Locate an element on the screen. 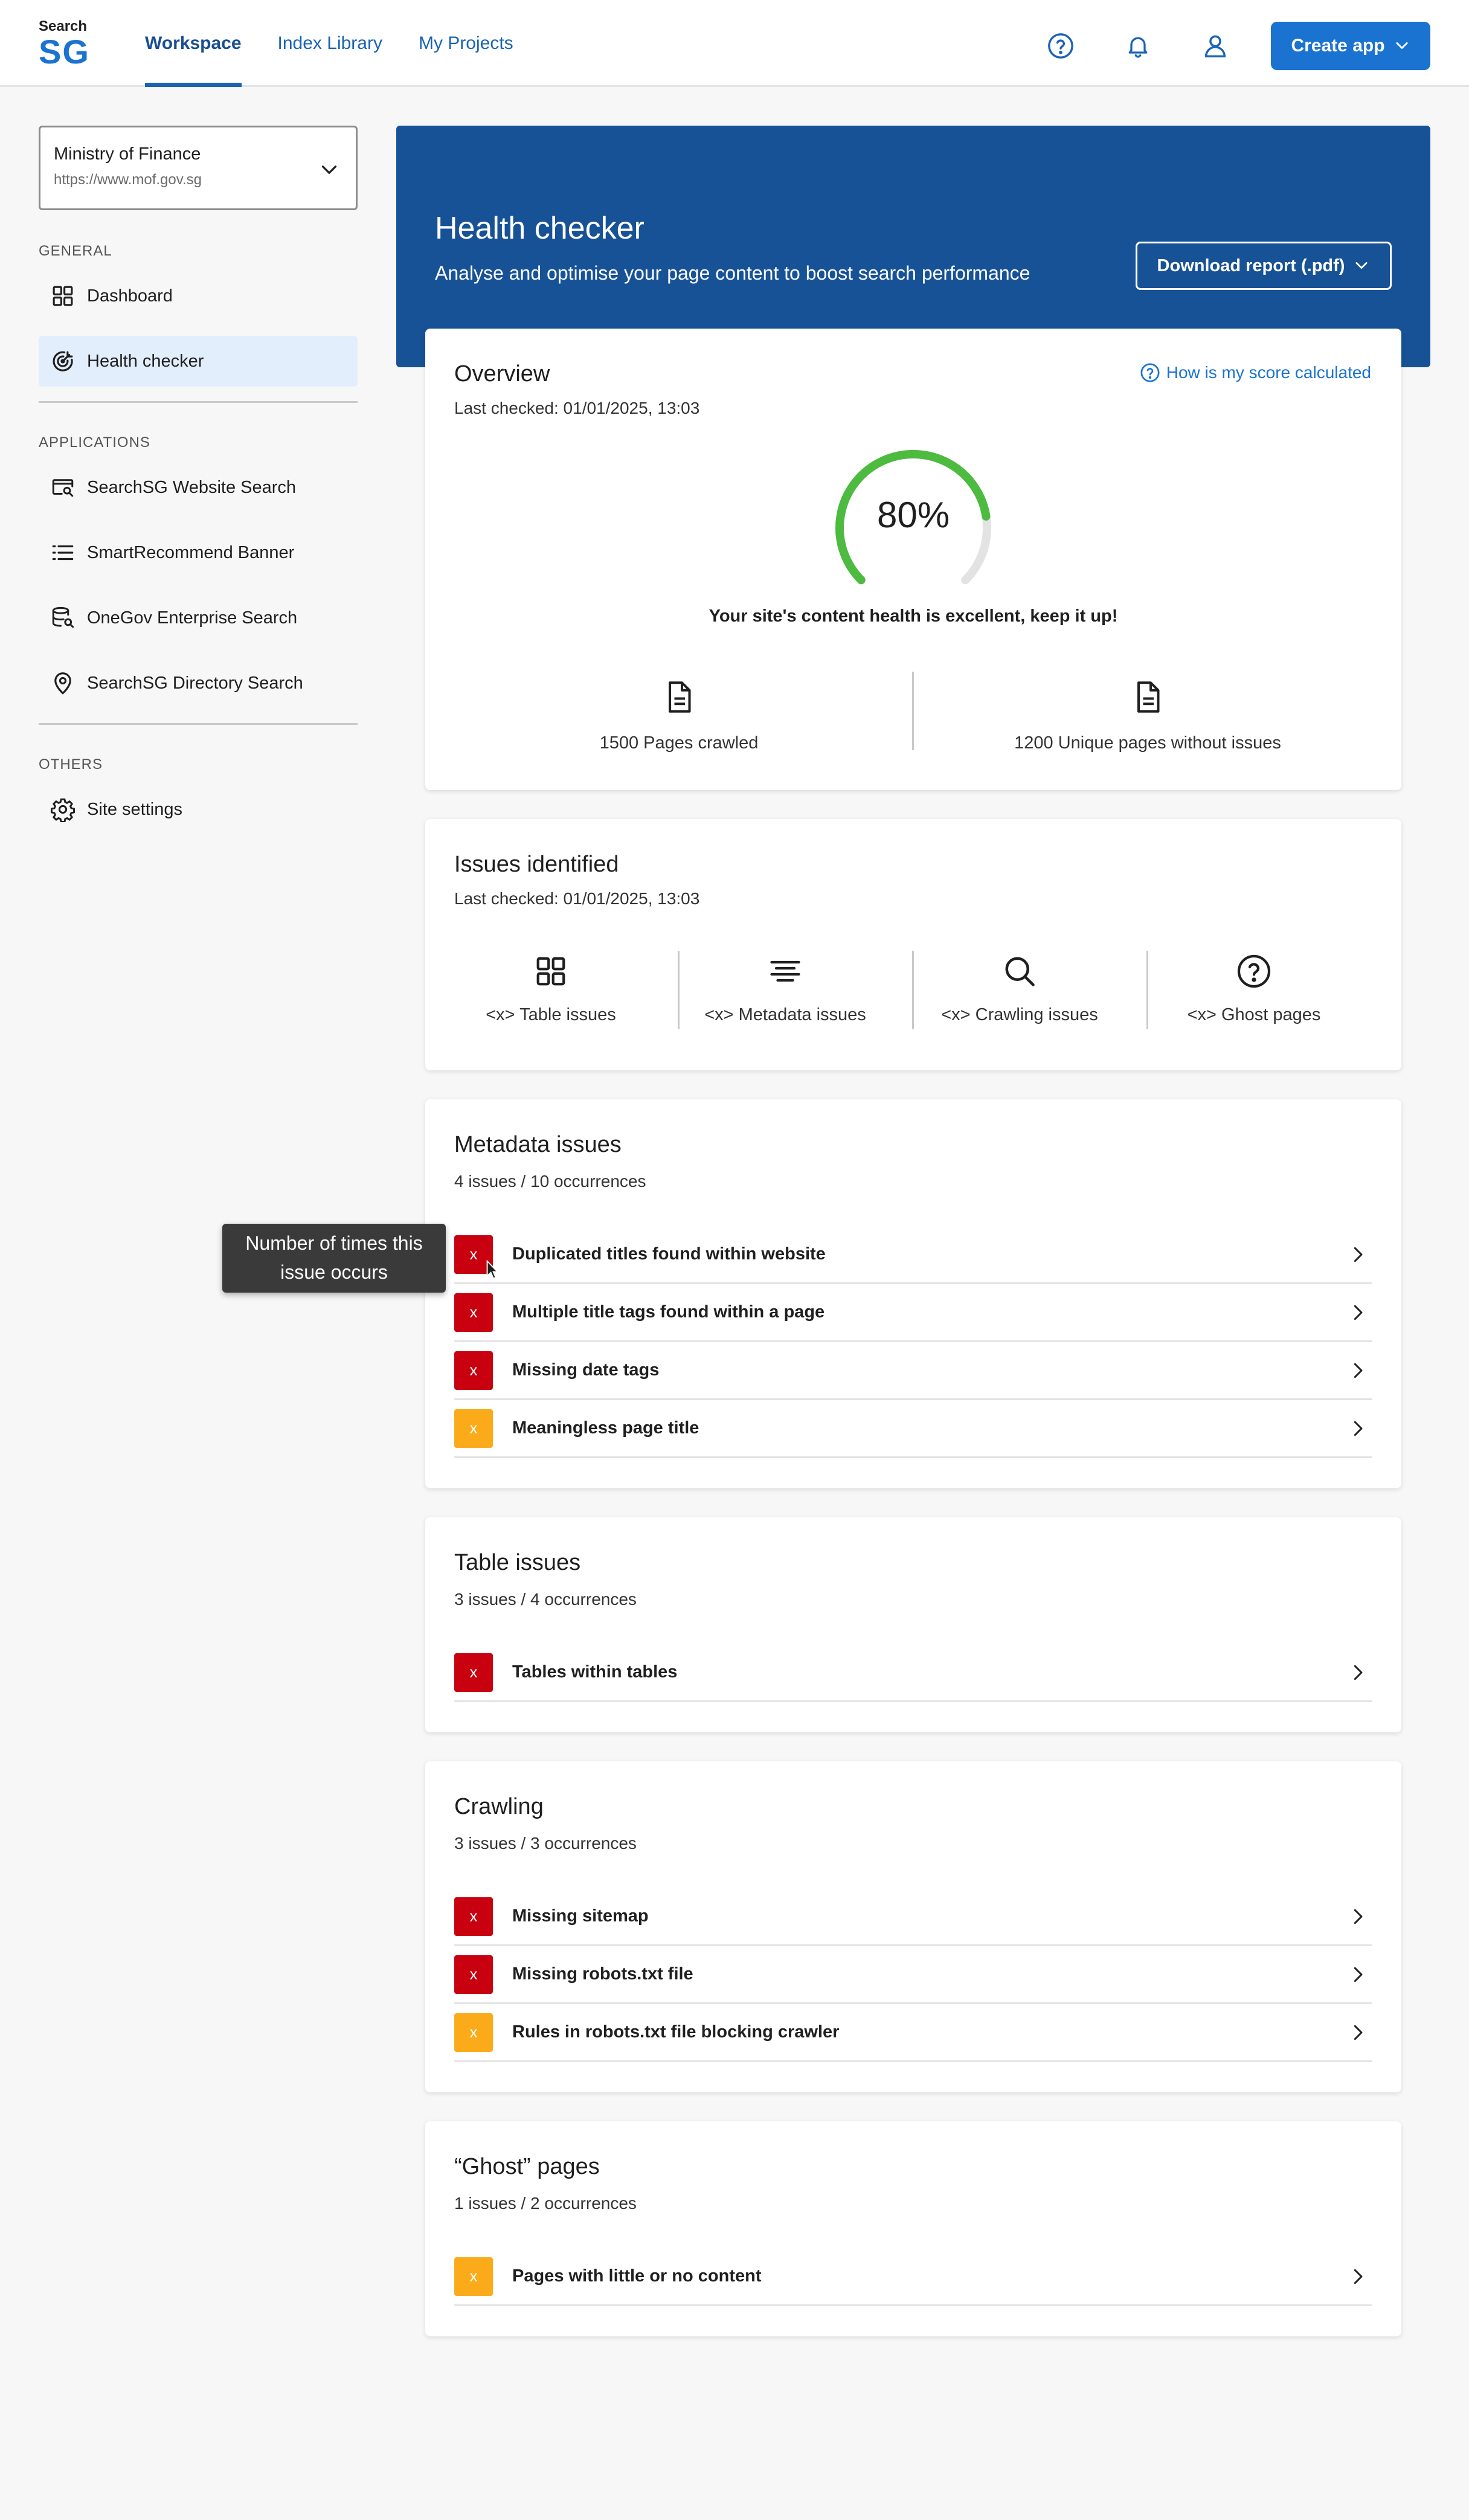 Image resolution: width=1469 pixels, height=2520 pixels. metadata-issues-title: Metadata issues is located at coordinates (538, 1144).